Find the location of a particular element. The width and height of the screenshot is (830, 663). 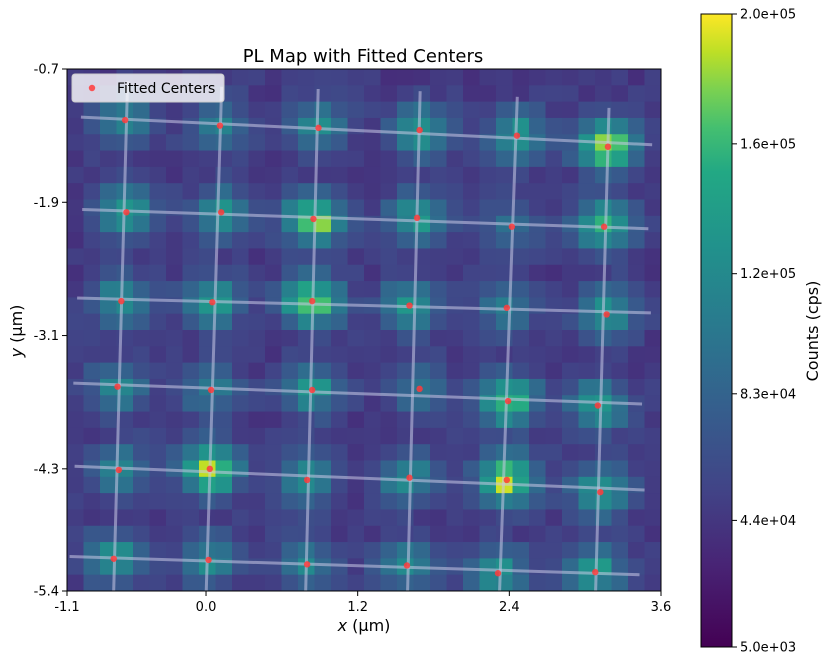

x-tick-label: 2.4 is located at coordinates (509, 607).